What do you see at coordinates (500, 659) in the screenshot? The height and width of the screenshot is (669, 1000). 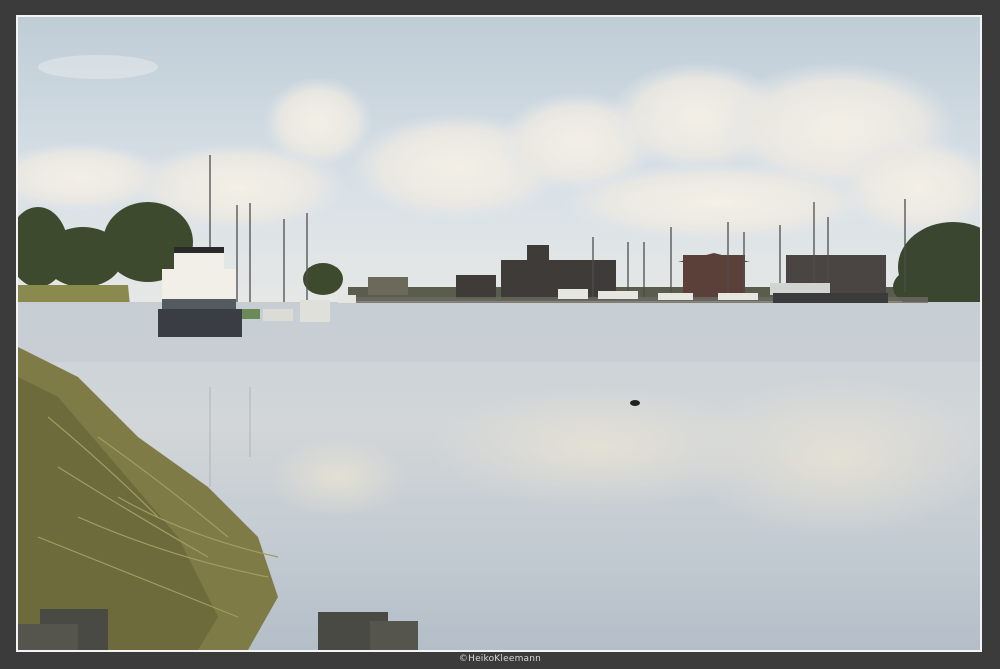 I see `photo-credit: ©HeikoKleemann` at bounding box center [500, 659].